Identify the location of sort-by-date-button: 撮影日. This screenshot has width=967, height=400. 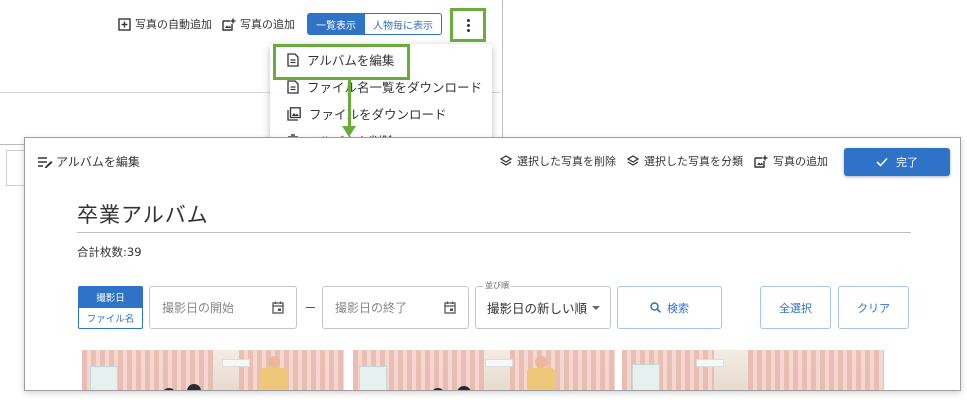
(110, 297).